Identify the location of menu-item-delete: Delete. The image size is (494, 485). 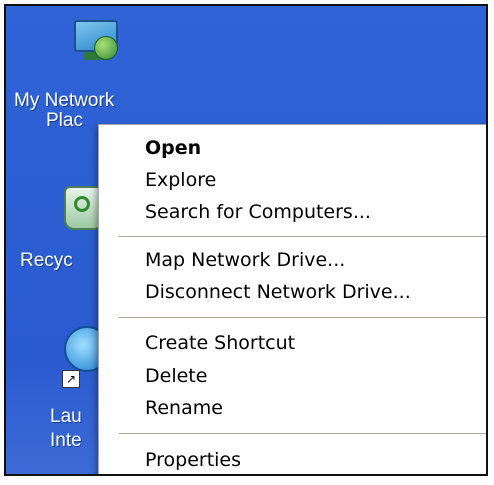
(292, 376).